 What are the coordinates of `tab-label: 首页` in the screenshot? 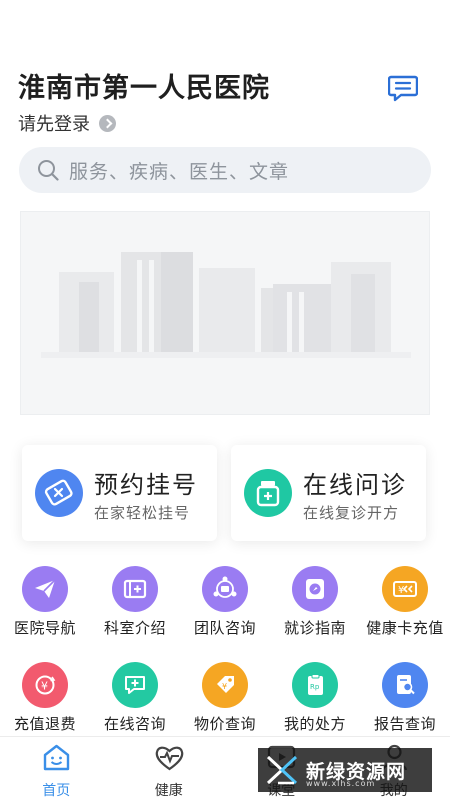 It's located at (56, 791).